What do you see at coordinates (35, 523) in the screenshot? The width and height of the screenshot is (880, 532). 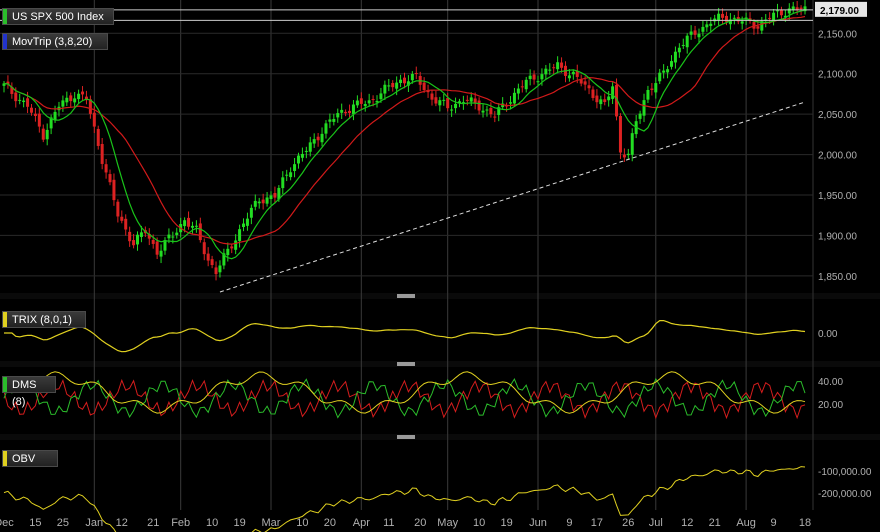 I see `x-tick-label: 15` at bounding box center [35, 523].